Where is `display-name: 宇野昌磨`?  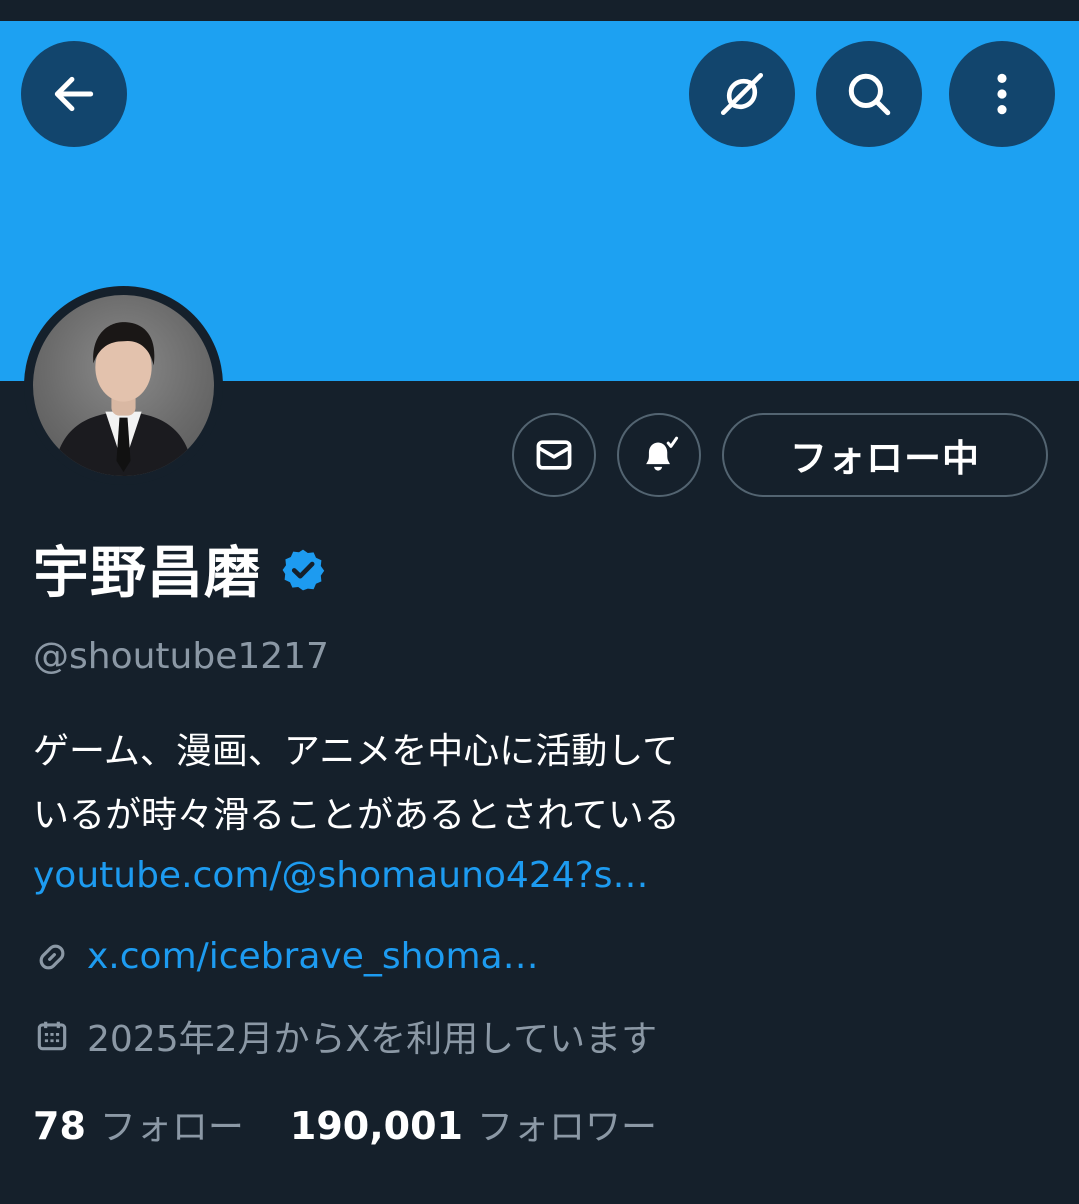
display-name: 宇野昌磨 is located at coordinates (147, 573).